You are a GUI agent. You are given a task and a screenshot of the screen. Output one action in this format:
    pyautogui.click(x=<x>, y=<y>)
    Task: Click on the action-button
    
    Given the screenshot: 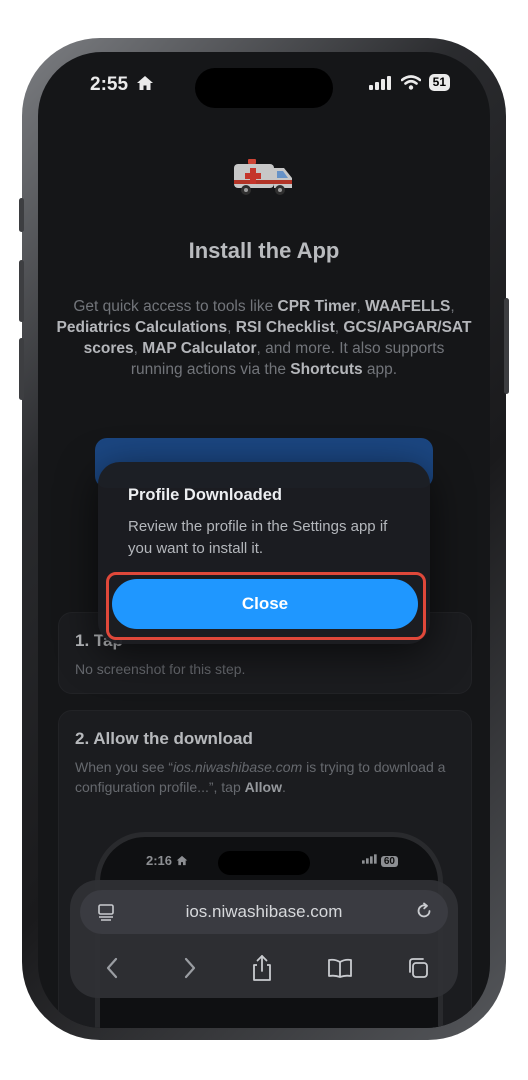 What is the action you would take?
    pyautogui.click(x=21, y=215)
    